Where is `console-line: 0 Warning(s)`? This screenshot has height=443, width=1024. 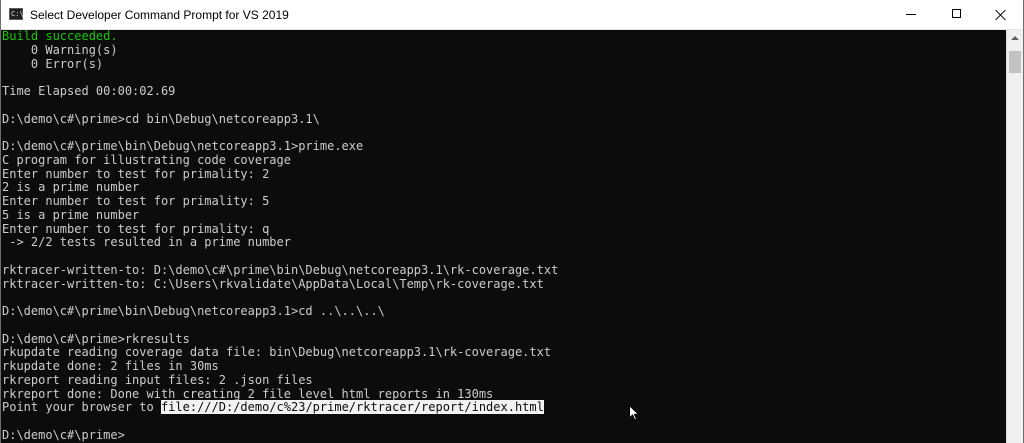
console-line: 0 Warning(s) is located at coordinates (60, 49).